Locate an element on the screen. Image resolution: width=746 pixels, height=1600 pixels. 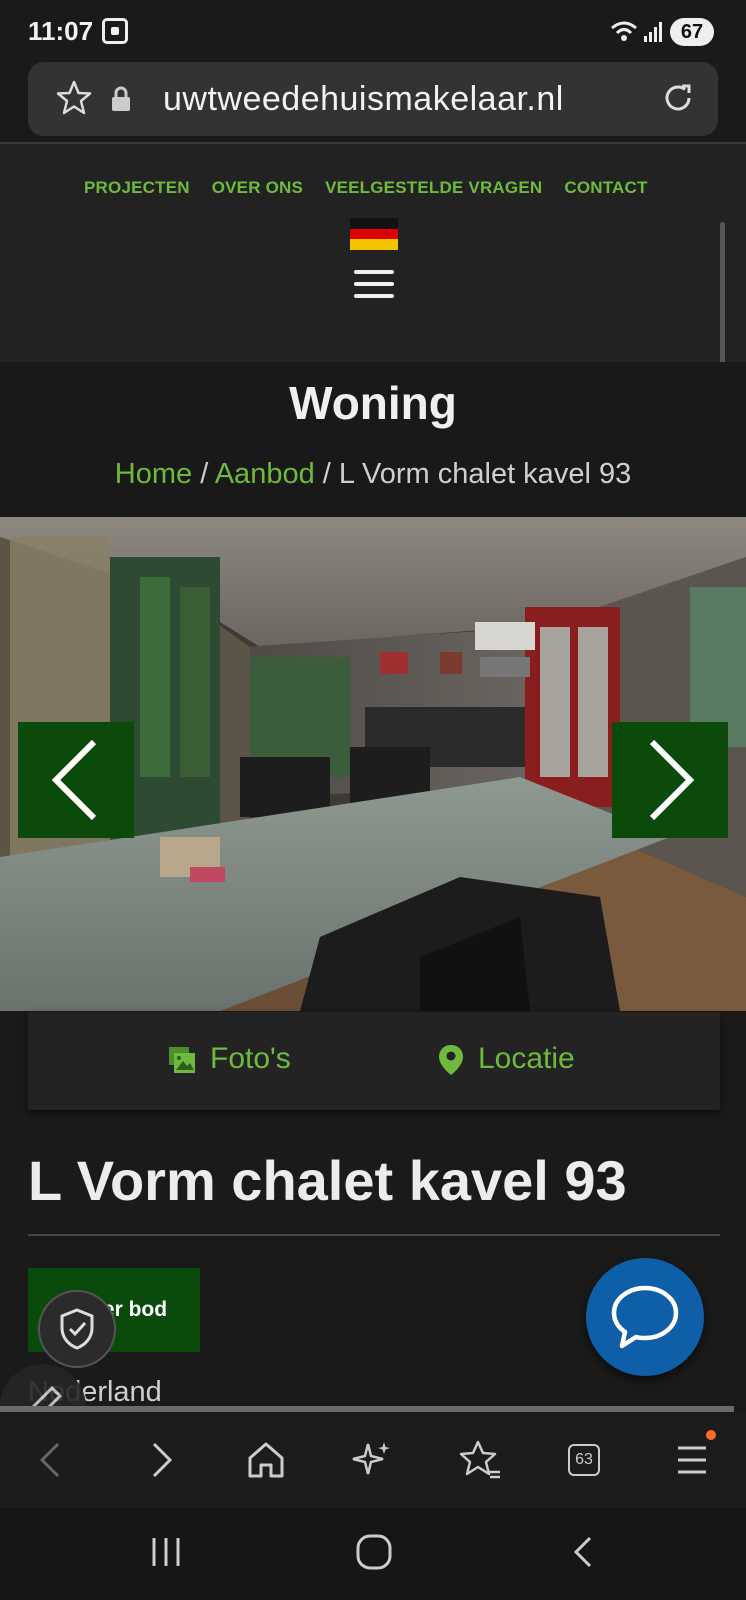
address-bar: uwtweedehuismakelaar.nl is located at coordinates (373, 99).